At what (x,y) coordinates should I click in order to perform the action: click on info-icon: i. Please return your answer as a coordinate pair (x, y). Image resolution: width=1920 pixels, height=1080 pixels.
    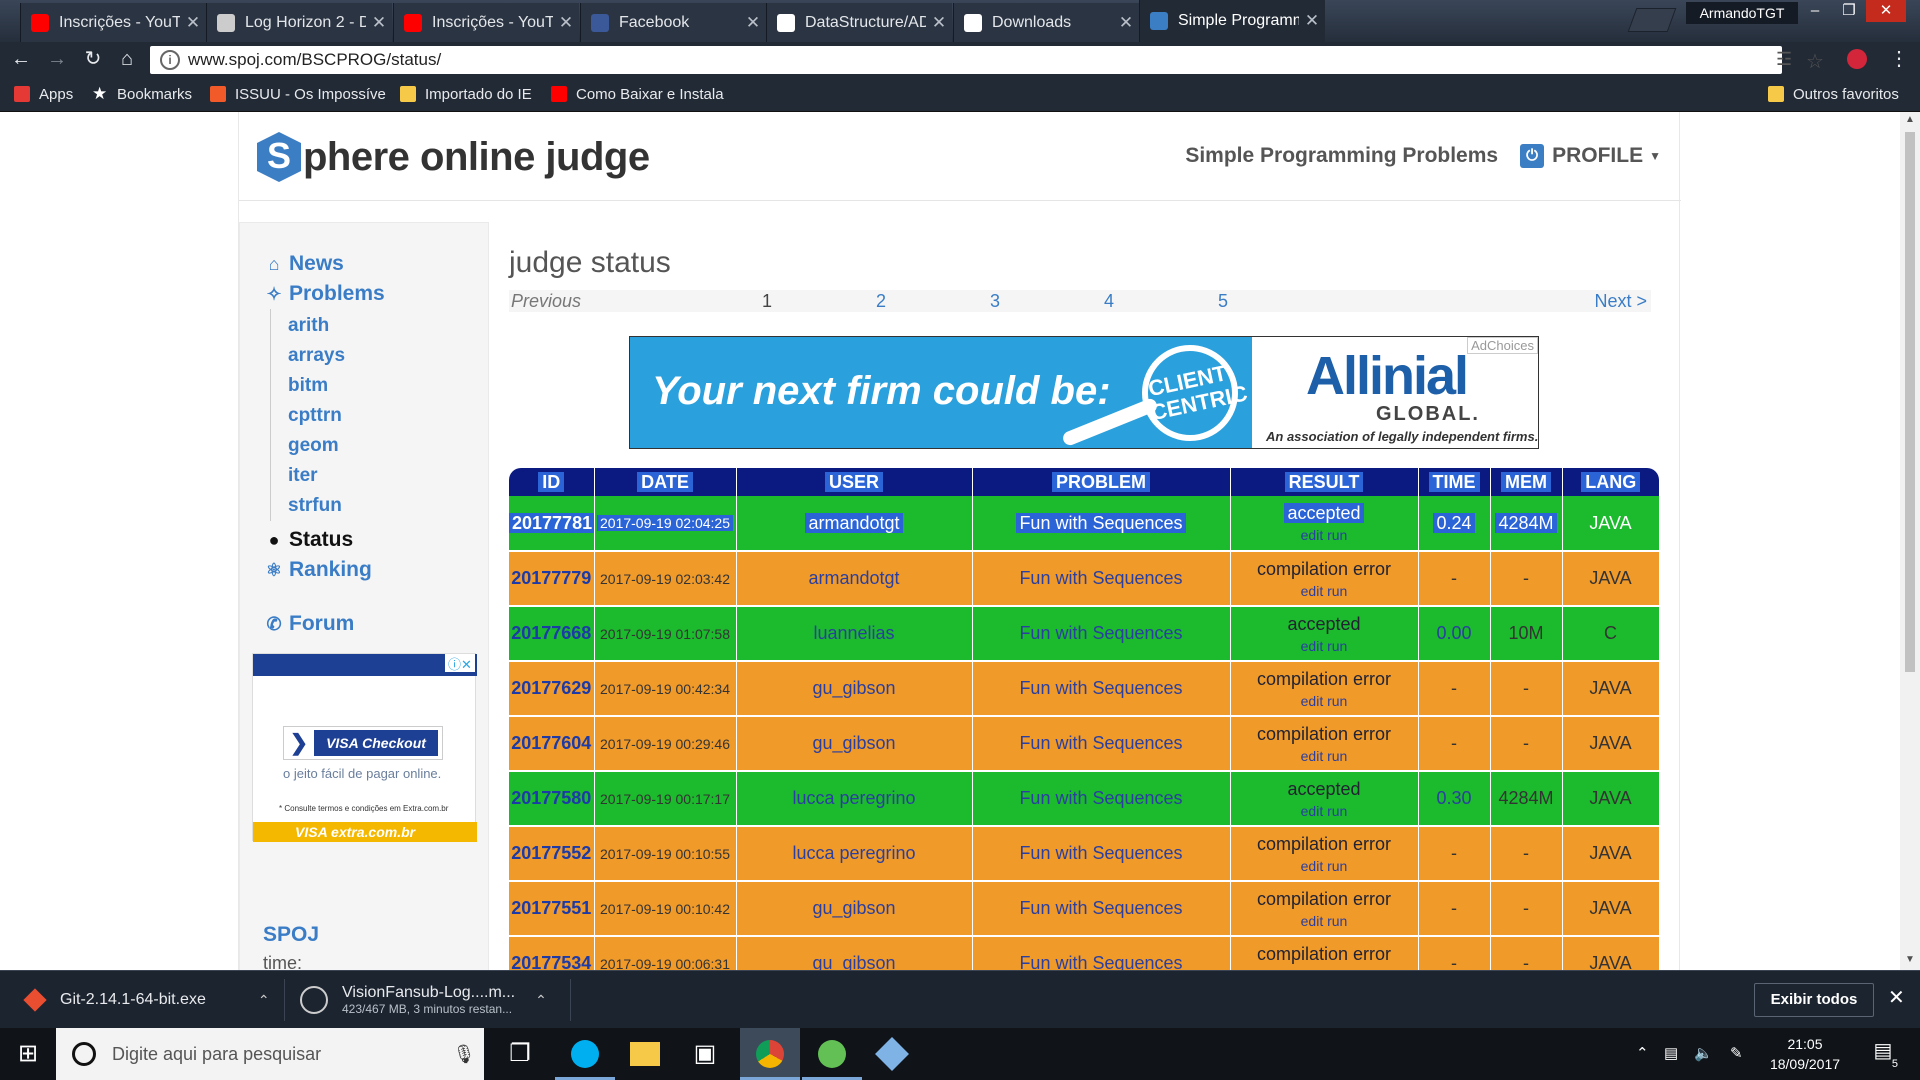
    Looking at the image, I should click on (170, 60).